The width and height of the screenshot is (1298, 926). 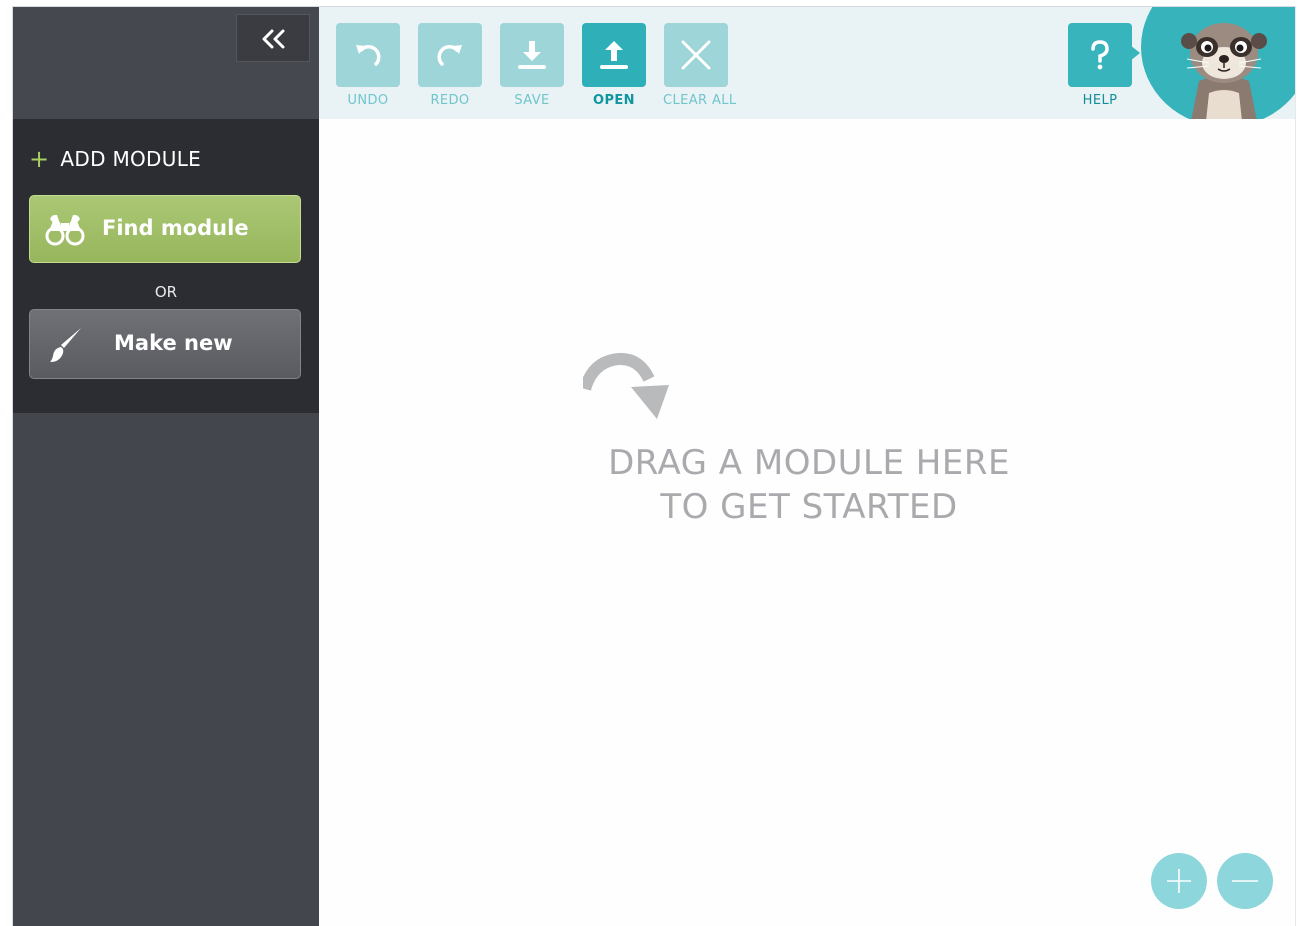 I want to click on upload-icon, so click(x=614, y=55).